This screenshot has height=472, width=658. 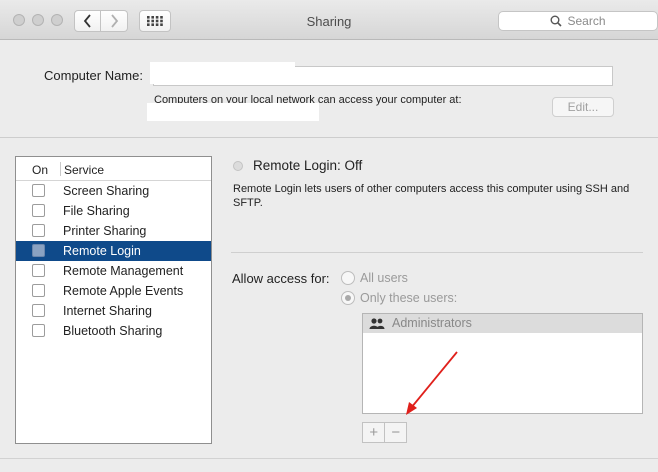 What do you see at coordinates (105, 231) in the screenshot?
I see `service-label: Printer Sharing` at bounding box center [105, 231].